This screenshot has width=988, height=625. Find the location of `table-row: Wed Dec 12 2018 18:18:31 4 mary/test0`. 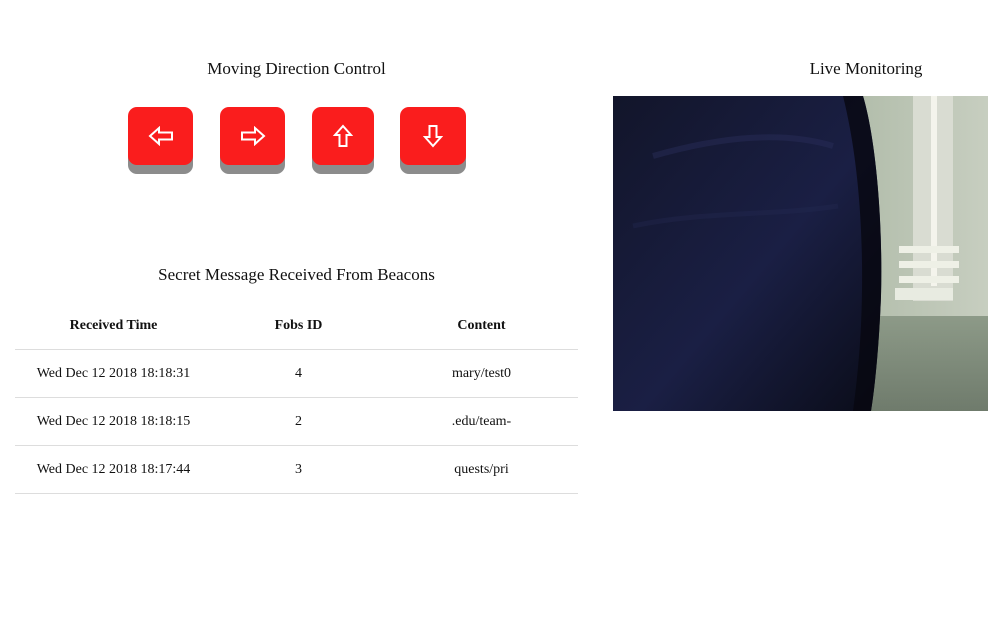

table-row: Wed Dec 12 2018 18:18:31 4 mary/test0 is located at coordinates (296, 373).